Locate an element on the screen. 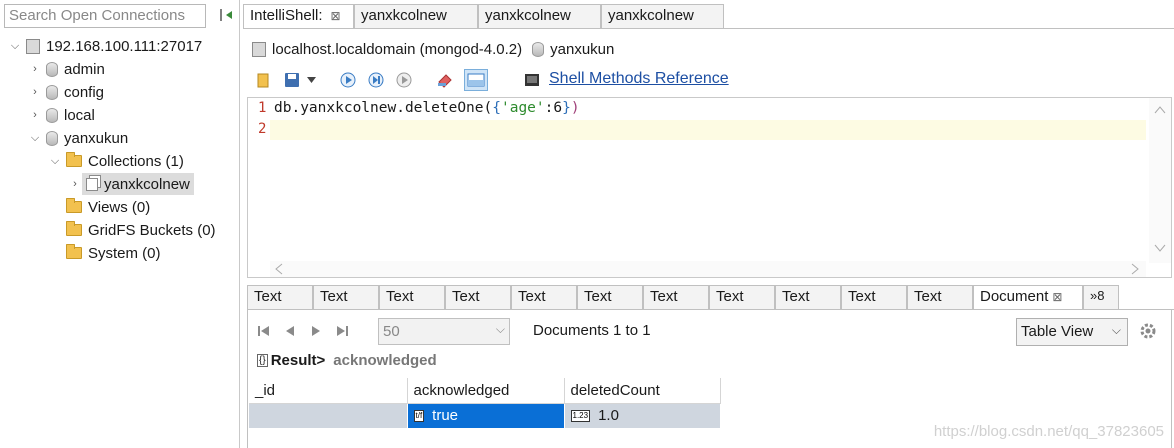 This screenshot has height=448, width=1174. db-node-local: › local is located at coordinates (61, 115).